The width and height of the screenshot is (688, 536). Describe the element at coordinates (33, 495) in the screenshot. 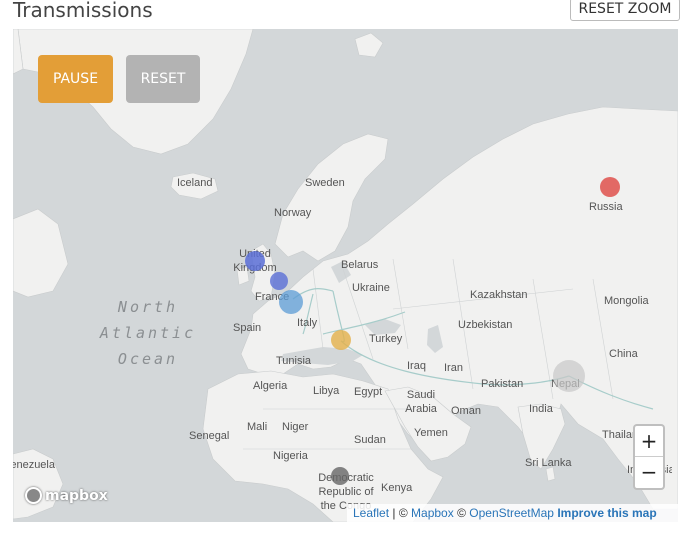

I see `mapbox-logo-icon` at that location.